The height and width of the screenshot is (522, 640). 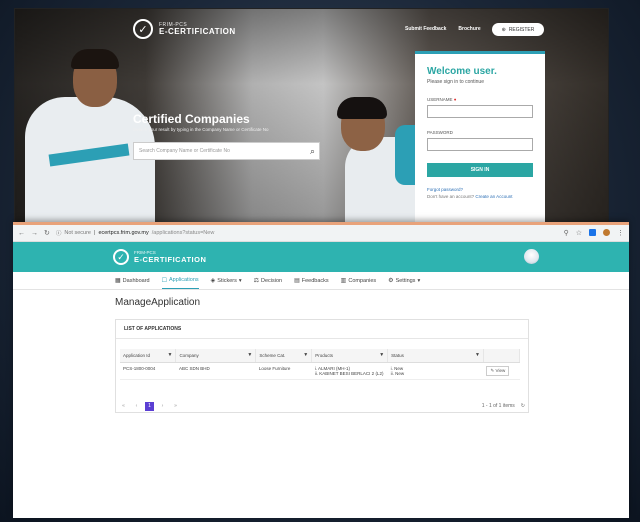 What do you see at coordinates (215, 371) in the screenshot?
I see `cell-company: ABC SDN BHD` at bounding box center [215, 371].